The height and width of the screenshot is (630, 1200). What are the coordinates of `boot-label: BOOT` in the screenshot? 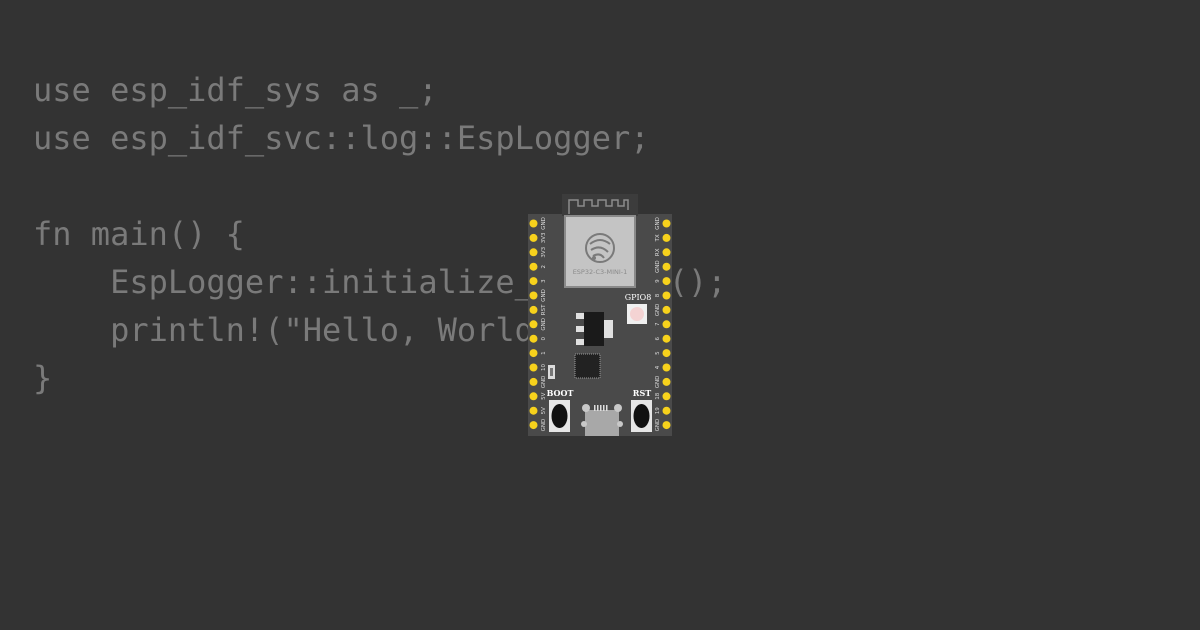 It's located at (560, 393).